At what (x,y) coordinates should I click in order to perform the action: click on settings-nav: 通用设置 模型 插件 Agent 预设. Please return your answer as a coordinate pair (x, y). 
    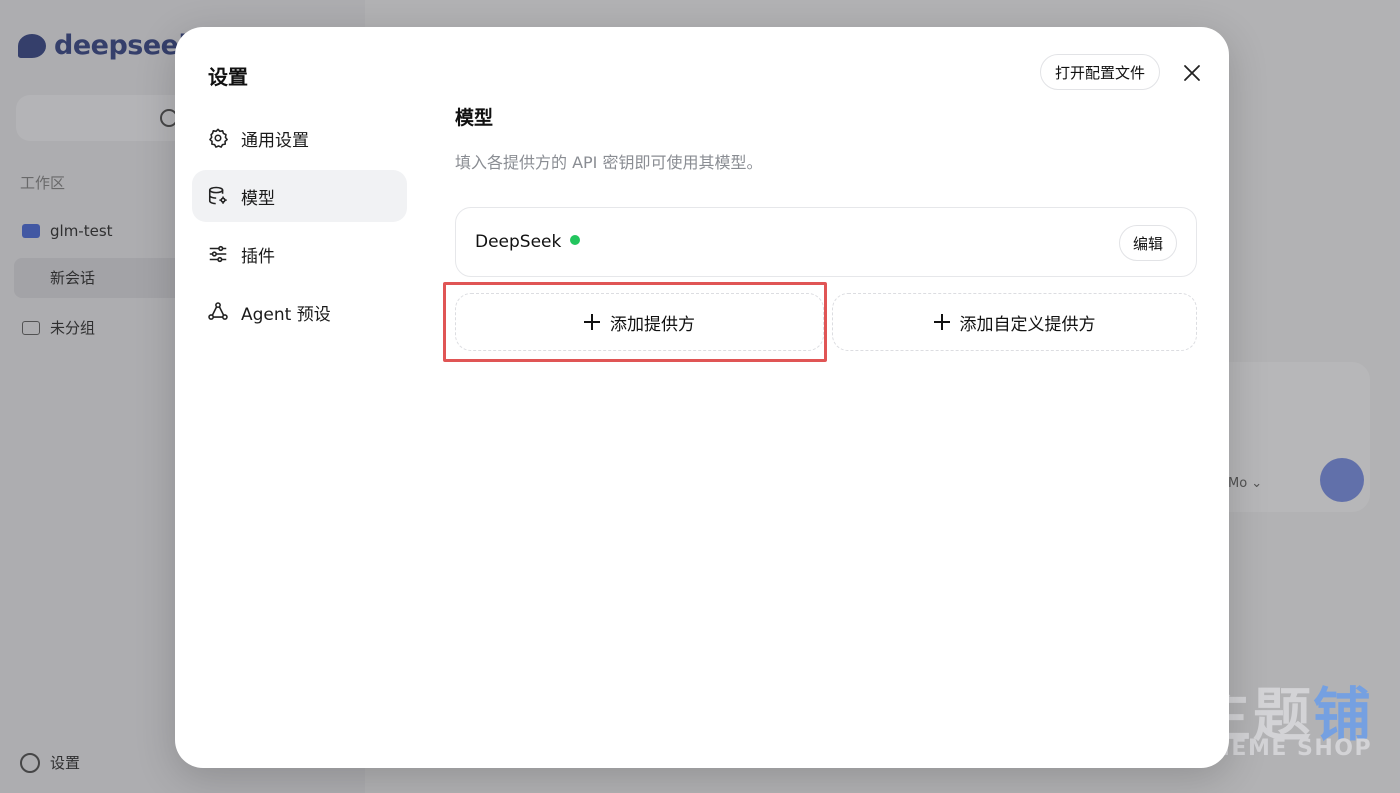
    Looking at the image, I should click on (299, 228).